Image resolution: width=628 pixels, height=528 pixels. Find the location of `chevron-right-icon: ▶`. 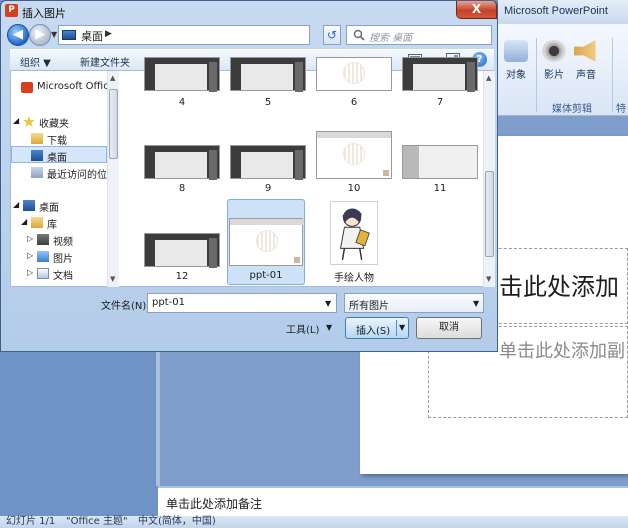

chevron-right-icon: ▶ is located at coordinates (108, 34).